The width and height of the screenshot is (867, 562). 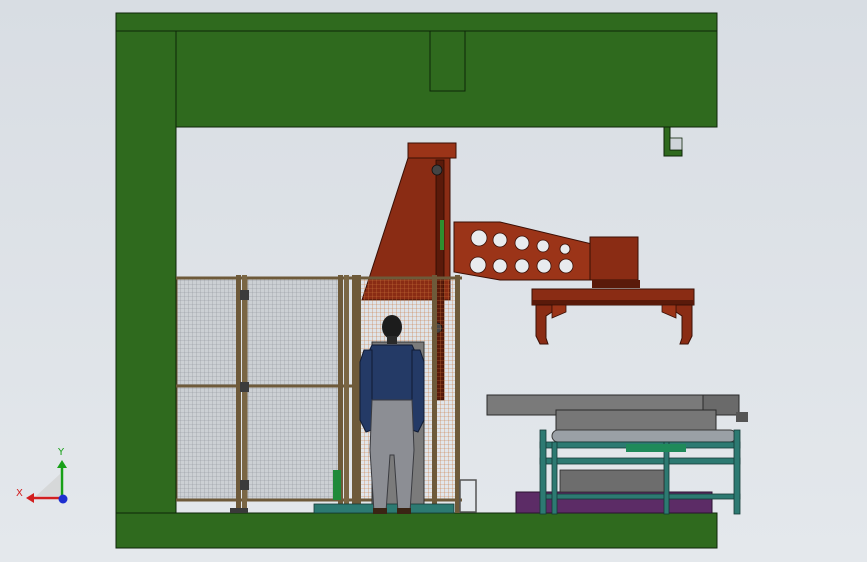 What do you see at coordinates (418, 391) in the screenshot?
I see `operator-right-arm` at bounding box center [418, 391].